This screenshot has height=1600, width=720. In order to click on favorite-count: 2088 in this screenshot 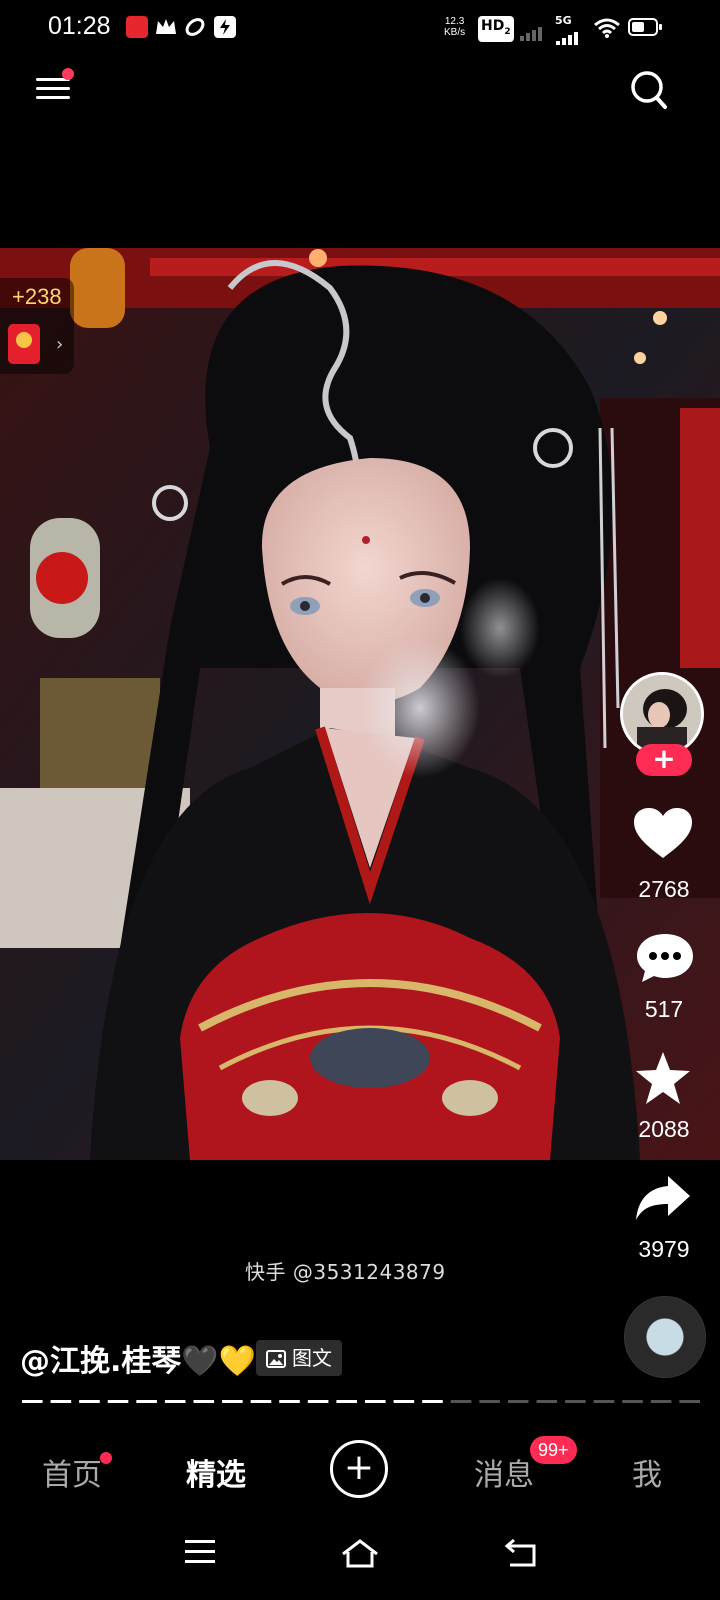, I will do `click(664, 1129)`.